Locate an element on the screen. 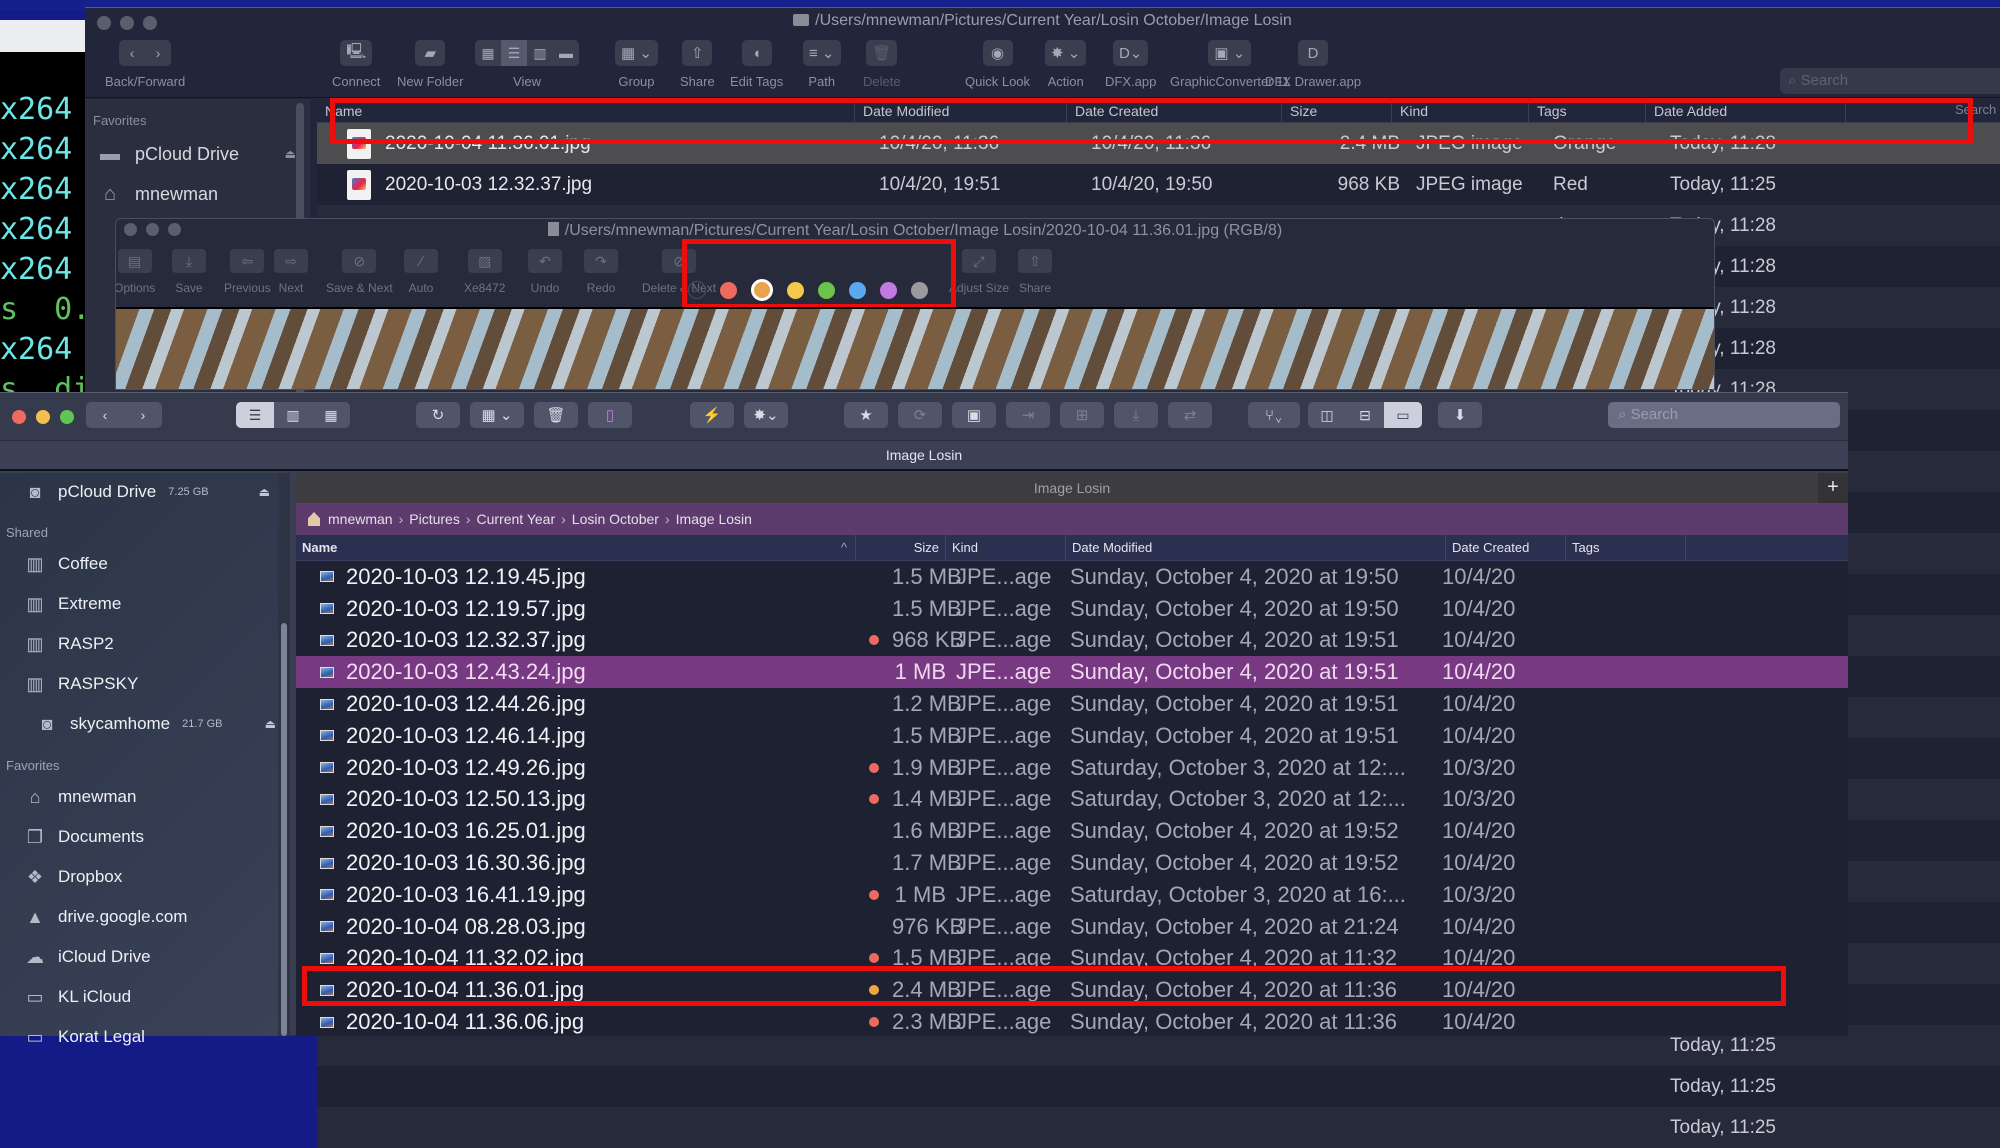 The height and width of the screenshot is (1148, 2000). gc-tool-options: ▤ Options is located at coordinates (135, 272).